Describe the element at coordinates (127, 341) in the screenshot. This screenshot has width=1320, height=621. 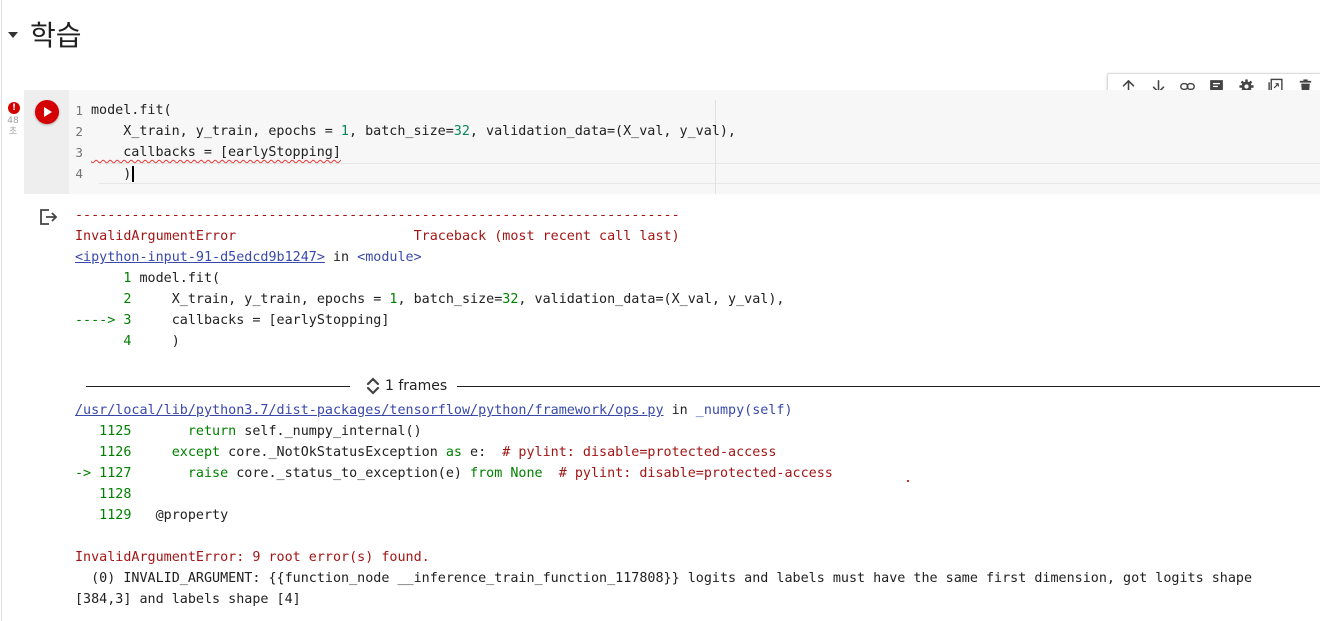
I see `traceback-line: 4 )` at that location.